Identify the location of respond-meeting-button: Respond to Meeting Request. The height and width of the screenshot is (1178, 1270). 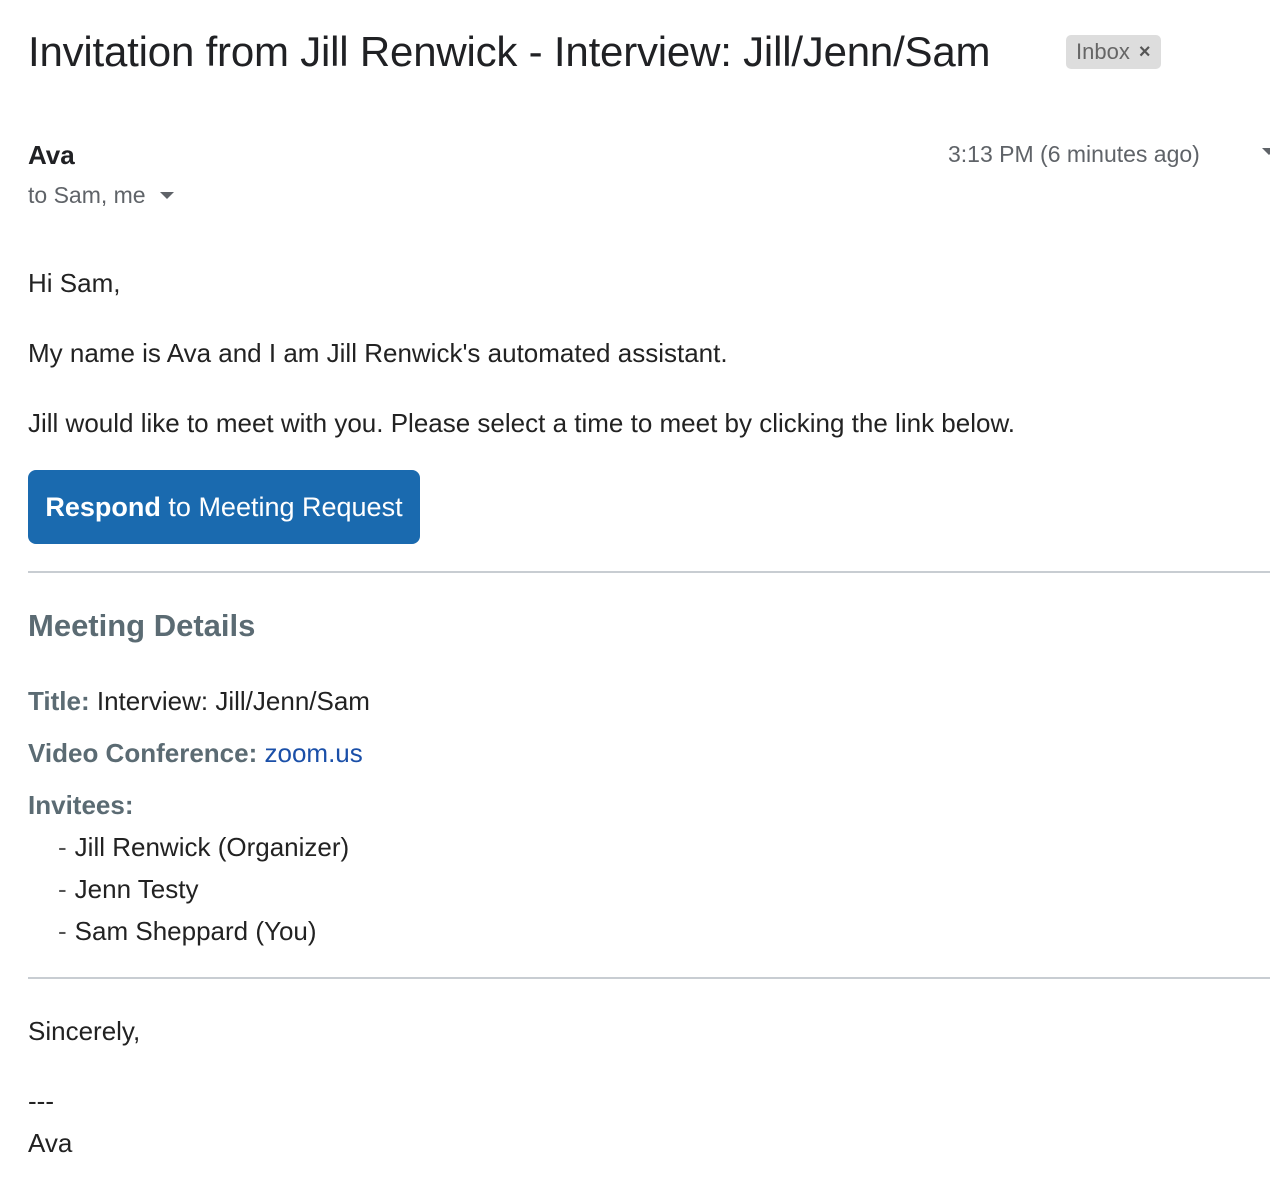
(224, 507).